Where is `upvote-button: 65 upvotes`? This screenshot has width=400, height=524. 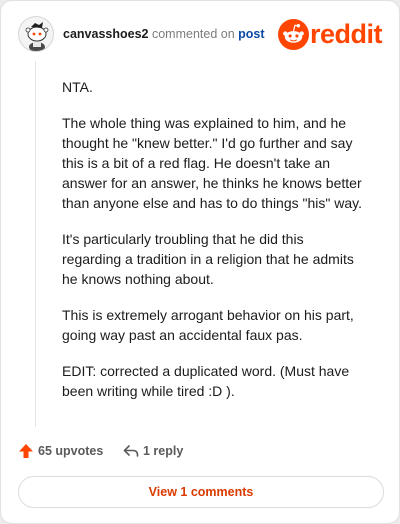
upvote-button: 65 upvotes is located at coordinates (60, 451).